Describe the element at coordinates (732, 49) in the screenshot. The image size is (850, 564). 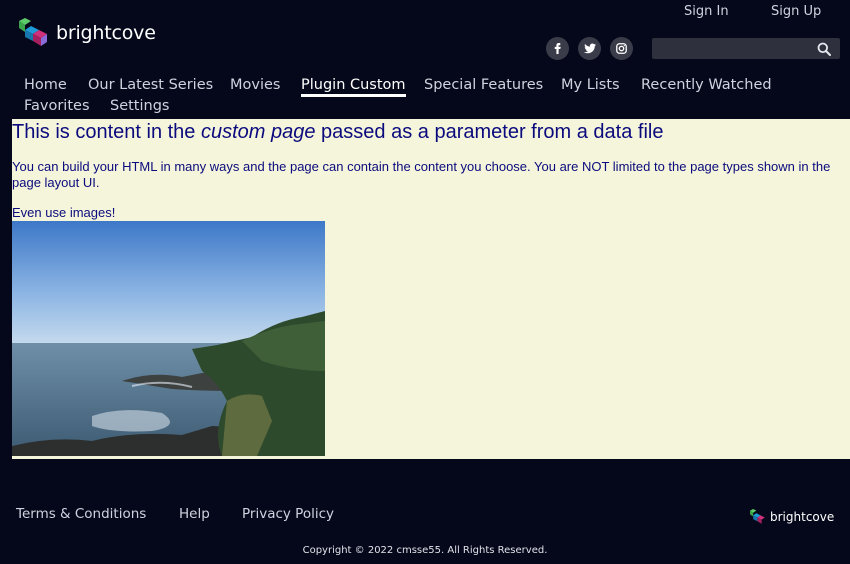
I see `search-input` at that location.